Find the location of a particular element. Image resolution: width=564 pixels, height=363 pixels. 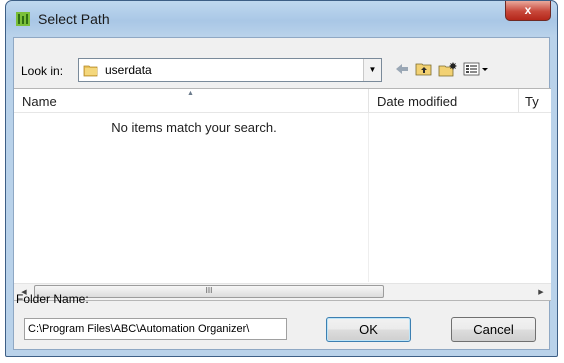

new-folder-button is located at coordinates (448, 70).